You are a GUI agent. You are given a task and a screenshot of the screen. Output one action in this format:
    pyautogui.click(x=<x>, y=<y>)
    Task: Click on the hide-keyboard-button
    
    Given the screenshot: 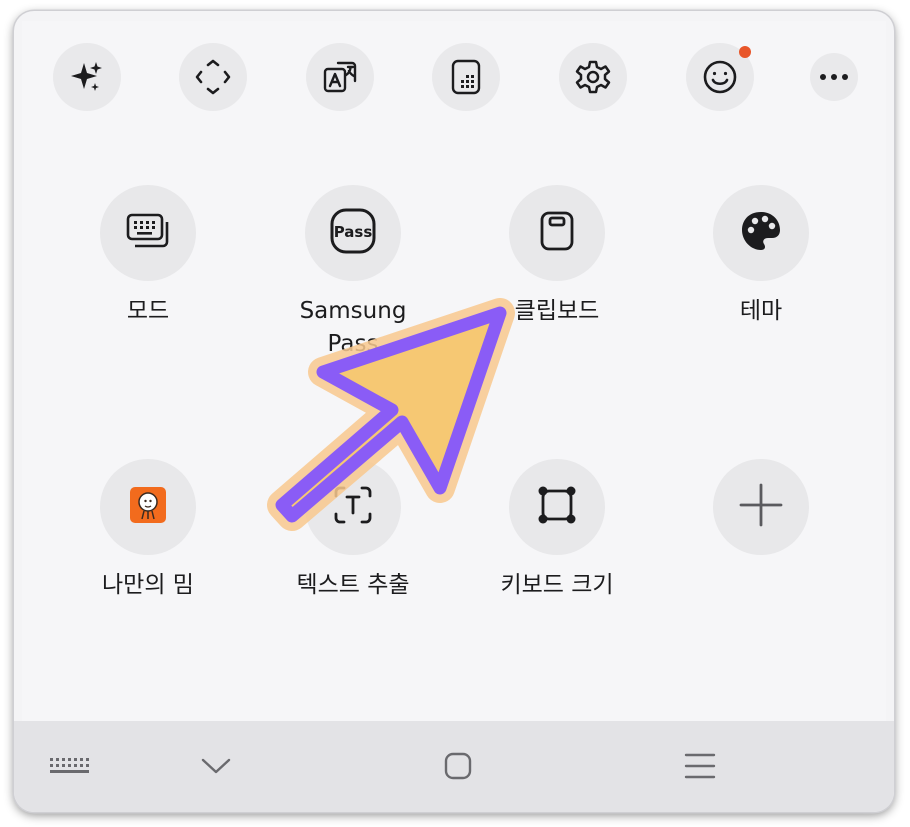 What is the action you would take?
    pyautogui.click(x=216, y=768)
    